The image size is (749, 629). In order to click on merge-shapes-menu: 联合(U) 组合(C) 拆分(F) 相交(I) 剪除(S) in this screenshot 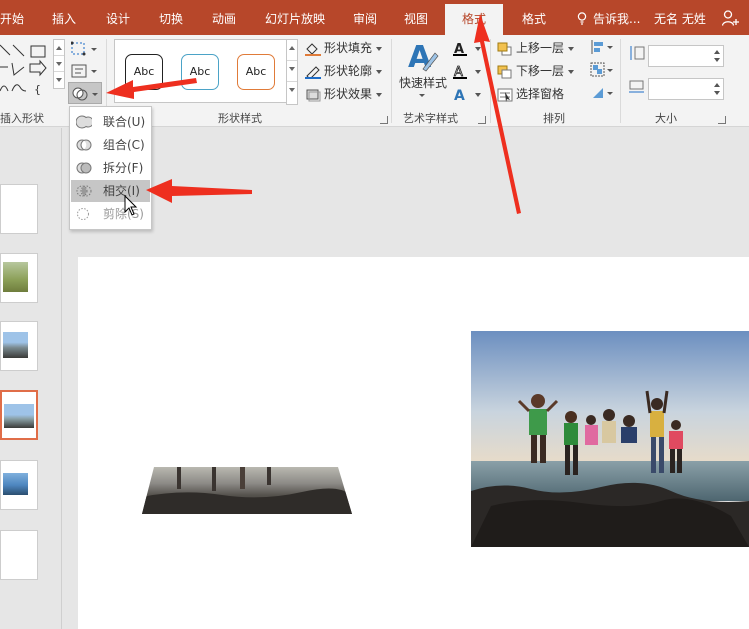, I will do `click(110, 168)`.